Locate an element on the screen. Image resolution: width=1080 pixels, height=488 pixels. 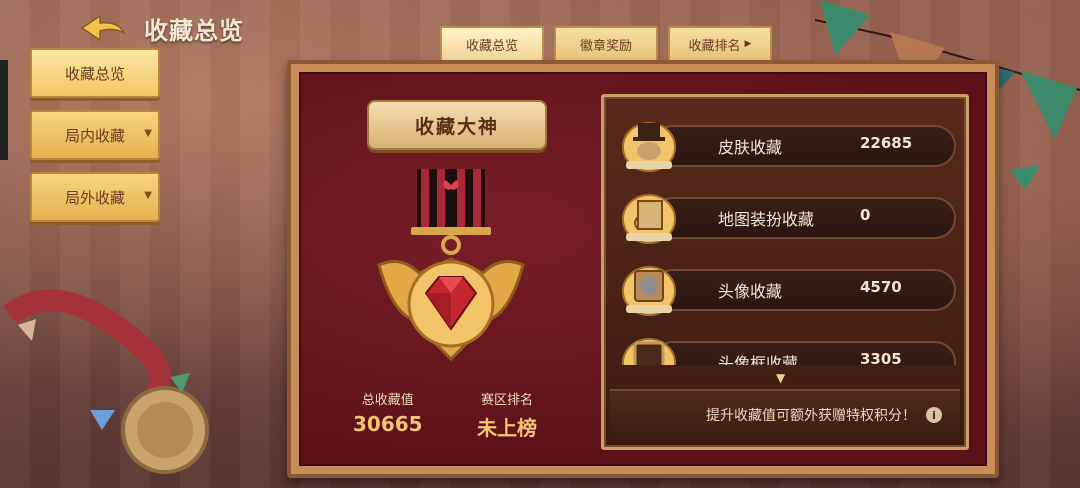
back-arrow-icon is located at coordinates (103, 28).